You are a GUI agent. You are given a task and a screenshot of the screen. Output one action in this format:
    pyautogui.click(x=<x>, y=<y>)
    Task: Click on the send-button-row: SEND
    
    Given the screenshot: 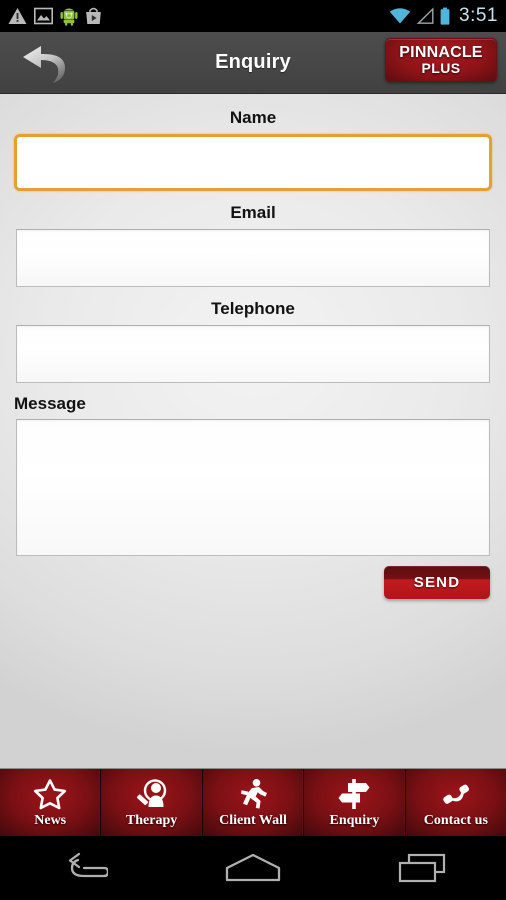 What is the action you would take?
    pyautogui.click(x=253, y=582)
    